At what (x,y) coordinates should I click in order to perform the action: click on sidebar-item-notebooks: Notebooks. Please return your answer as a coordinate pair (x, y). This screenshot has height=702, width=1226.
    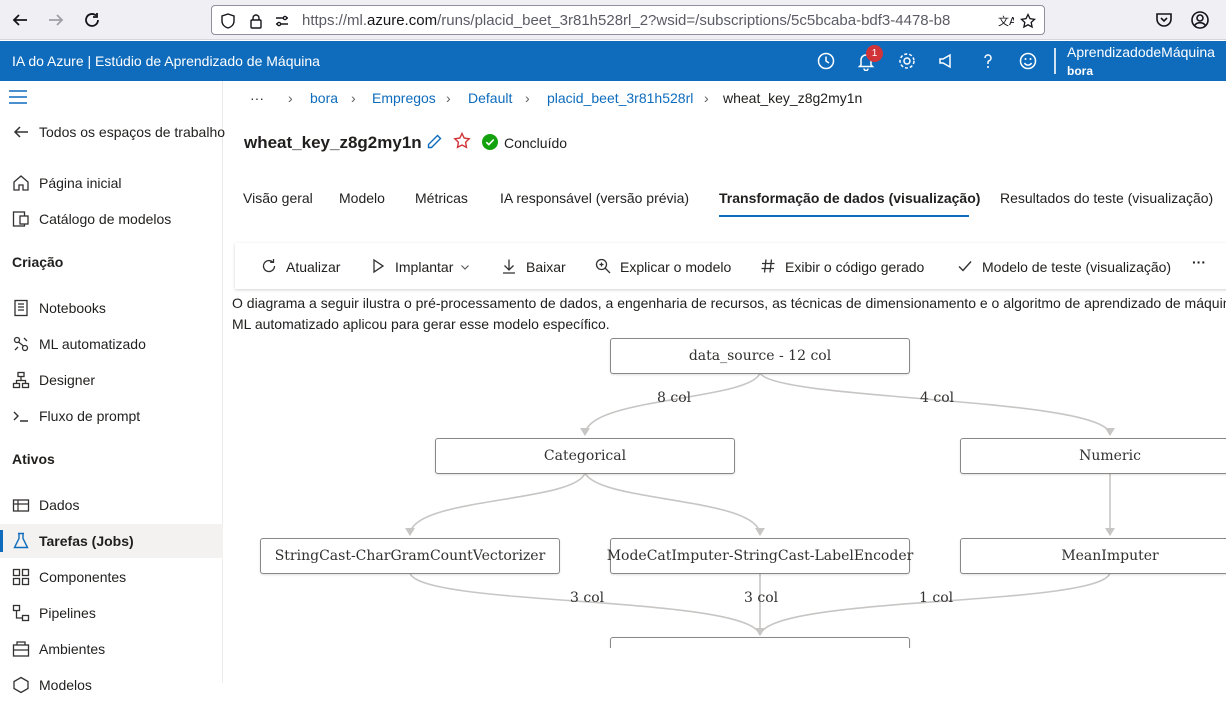
    Looking at the image, I should click on (111, 308).